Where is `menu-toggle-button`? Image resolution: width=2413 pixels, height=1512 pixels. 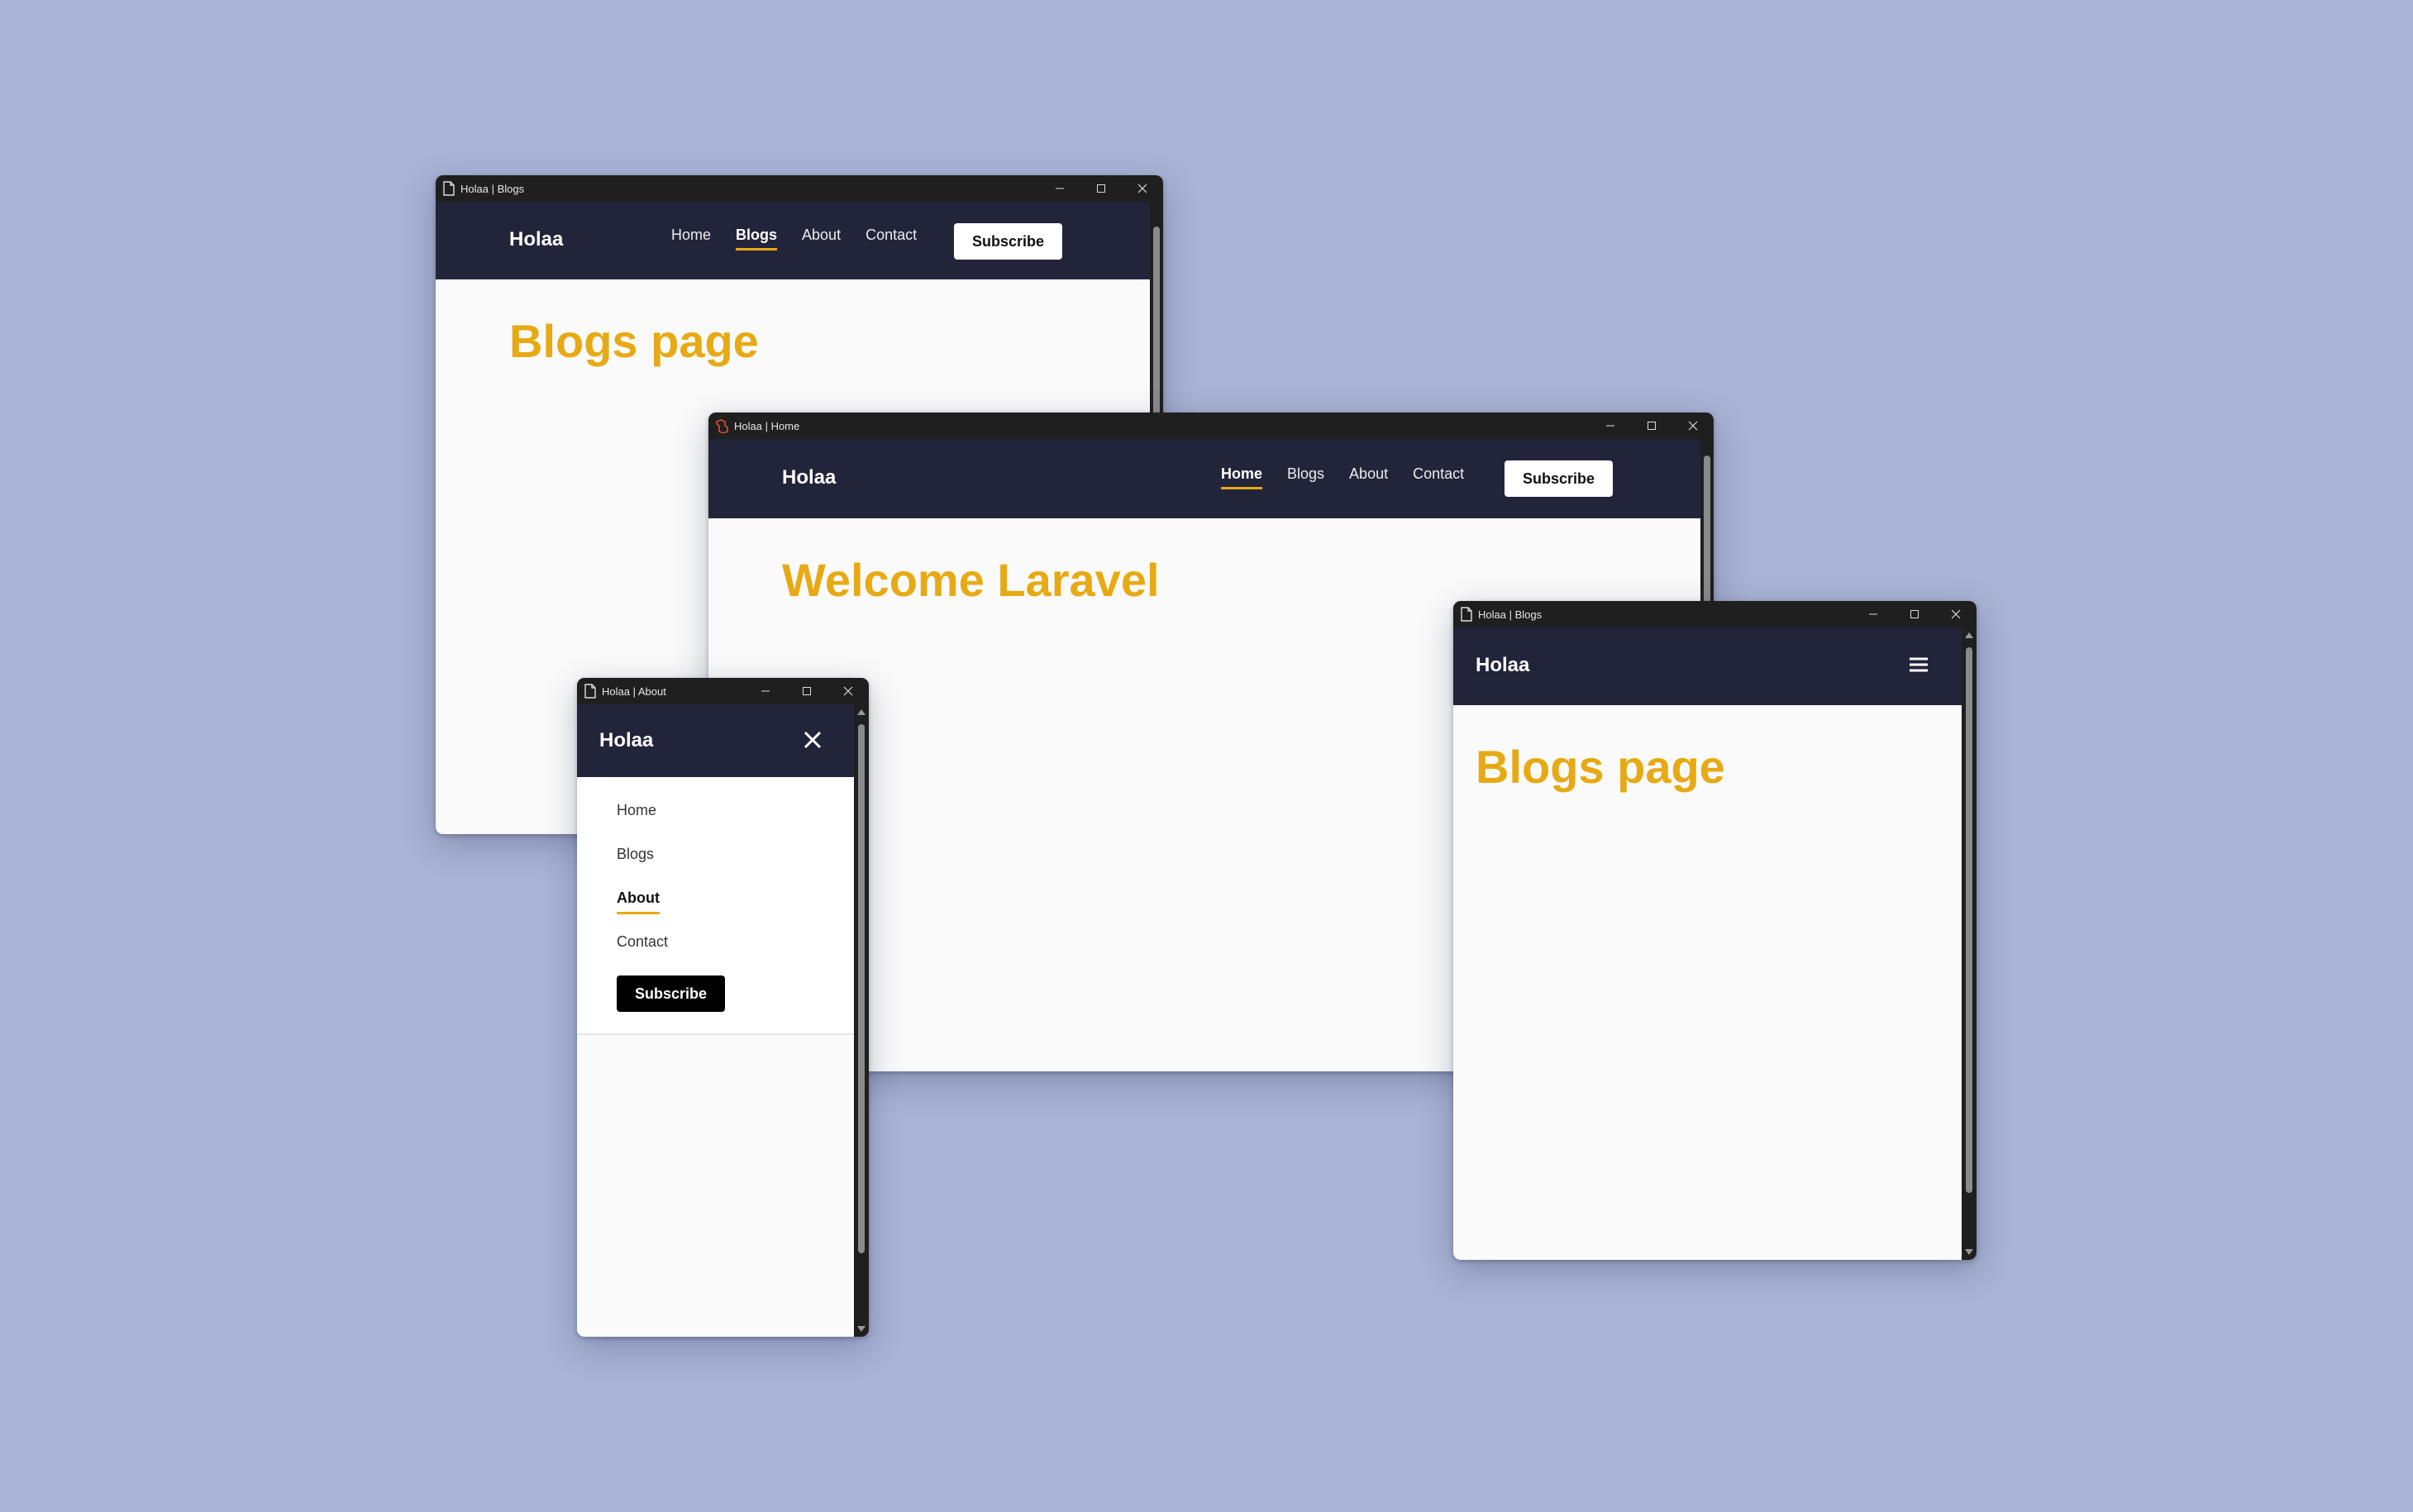 menu-toggle-button is located at coordinates (1918, 664).